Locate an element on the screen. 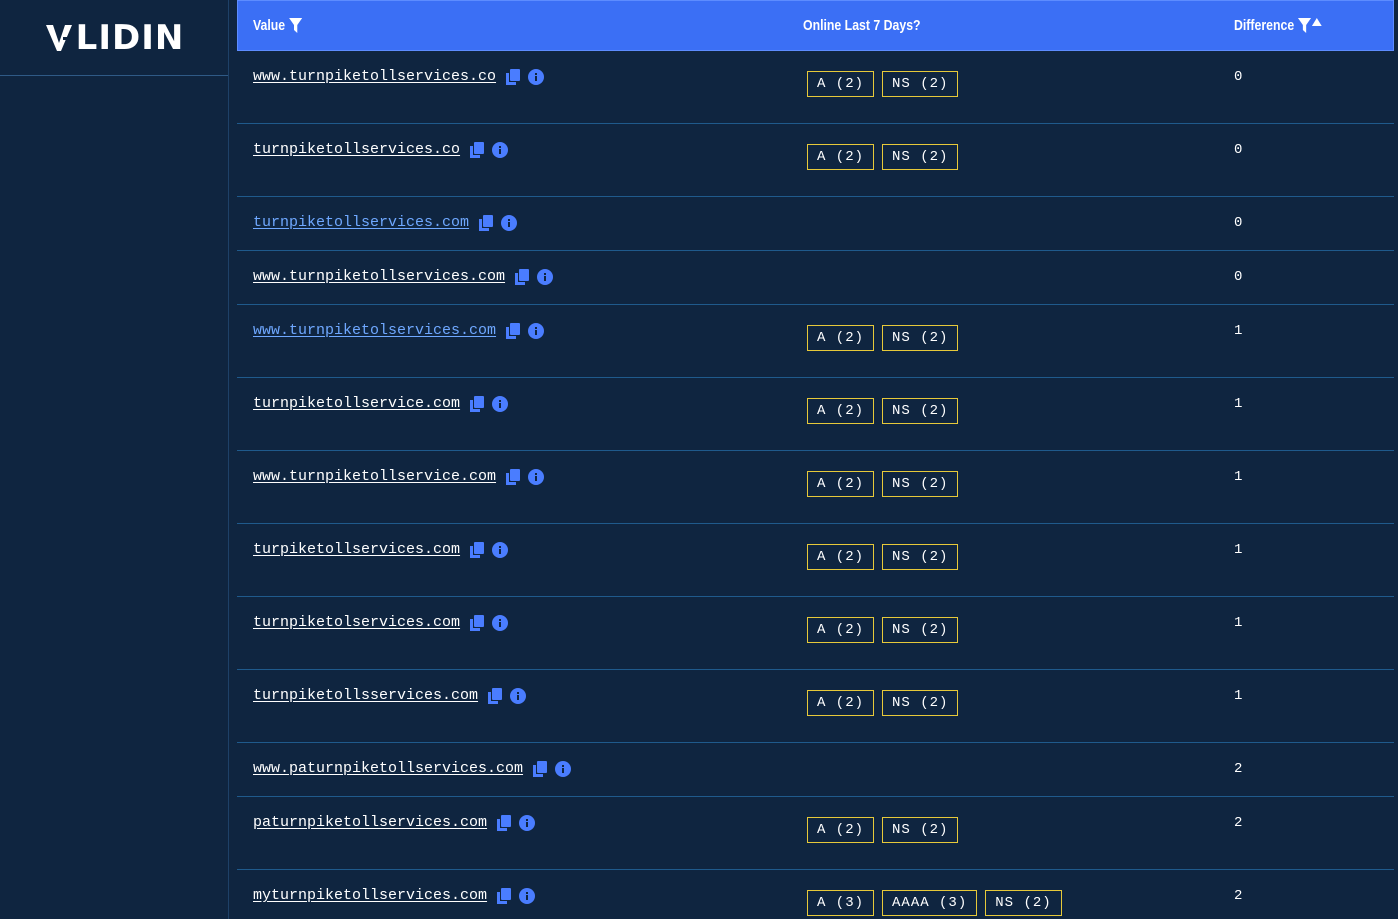 The width and height of the screenshot is (1398, 919). domain-link: www.turnpiketolservices.com is located at coordinates (374, 330).